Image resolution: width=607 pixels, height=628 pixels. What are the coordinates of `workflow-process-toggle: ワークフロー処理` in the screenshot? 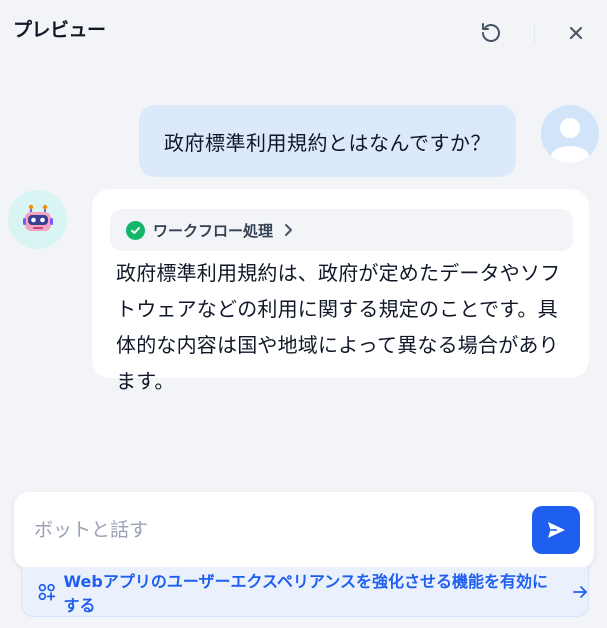 It's located at (341, 230).